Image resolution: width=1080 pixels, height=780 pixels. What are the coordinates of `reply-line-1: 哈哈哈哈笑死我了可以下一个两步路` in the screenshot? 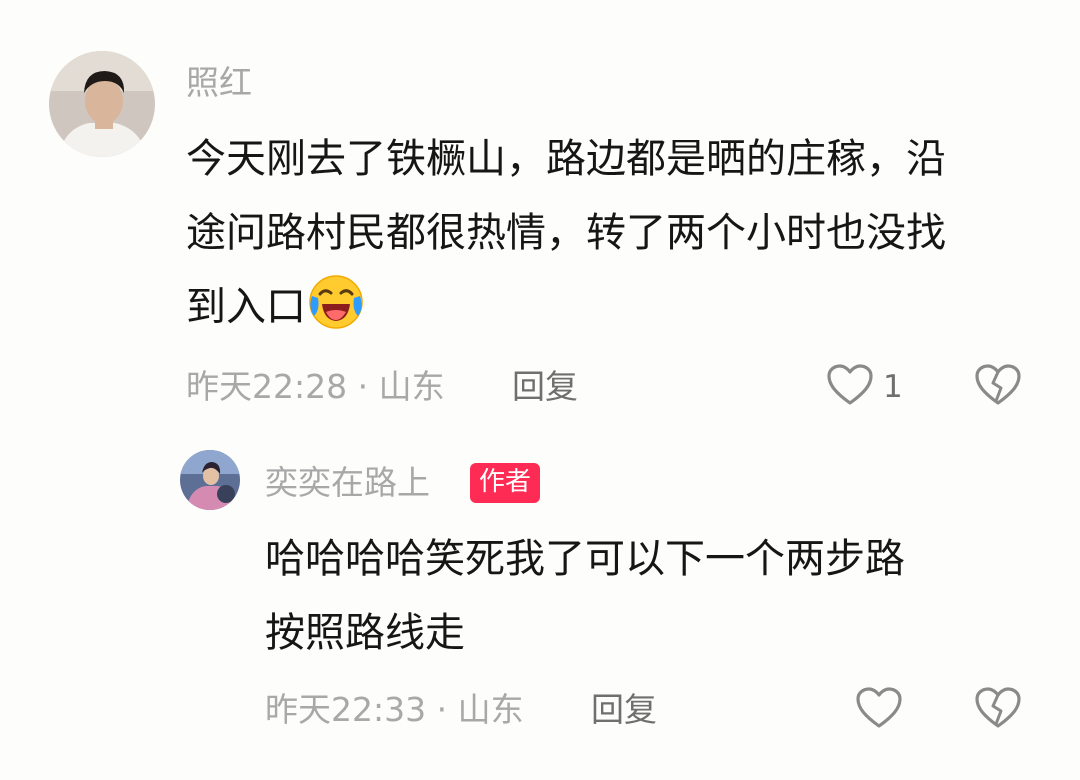 It's located at (585, 559).